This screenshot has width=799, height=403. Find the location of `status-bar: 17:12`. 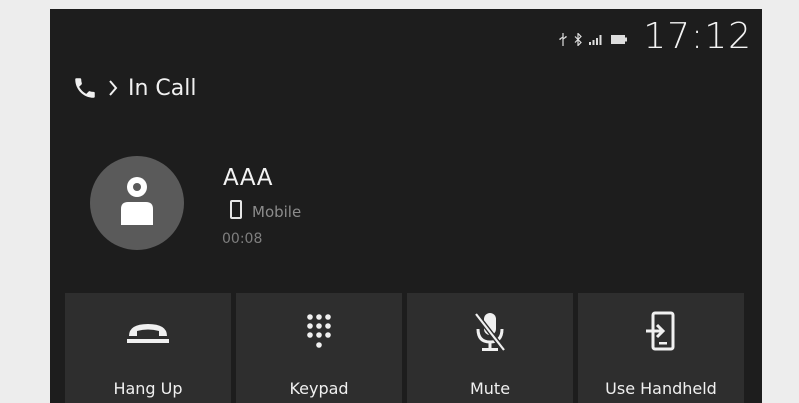

status-bar: 17:12 is located at coordinates (655, 37).